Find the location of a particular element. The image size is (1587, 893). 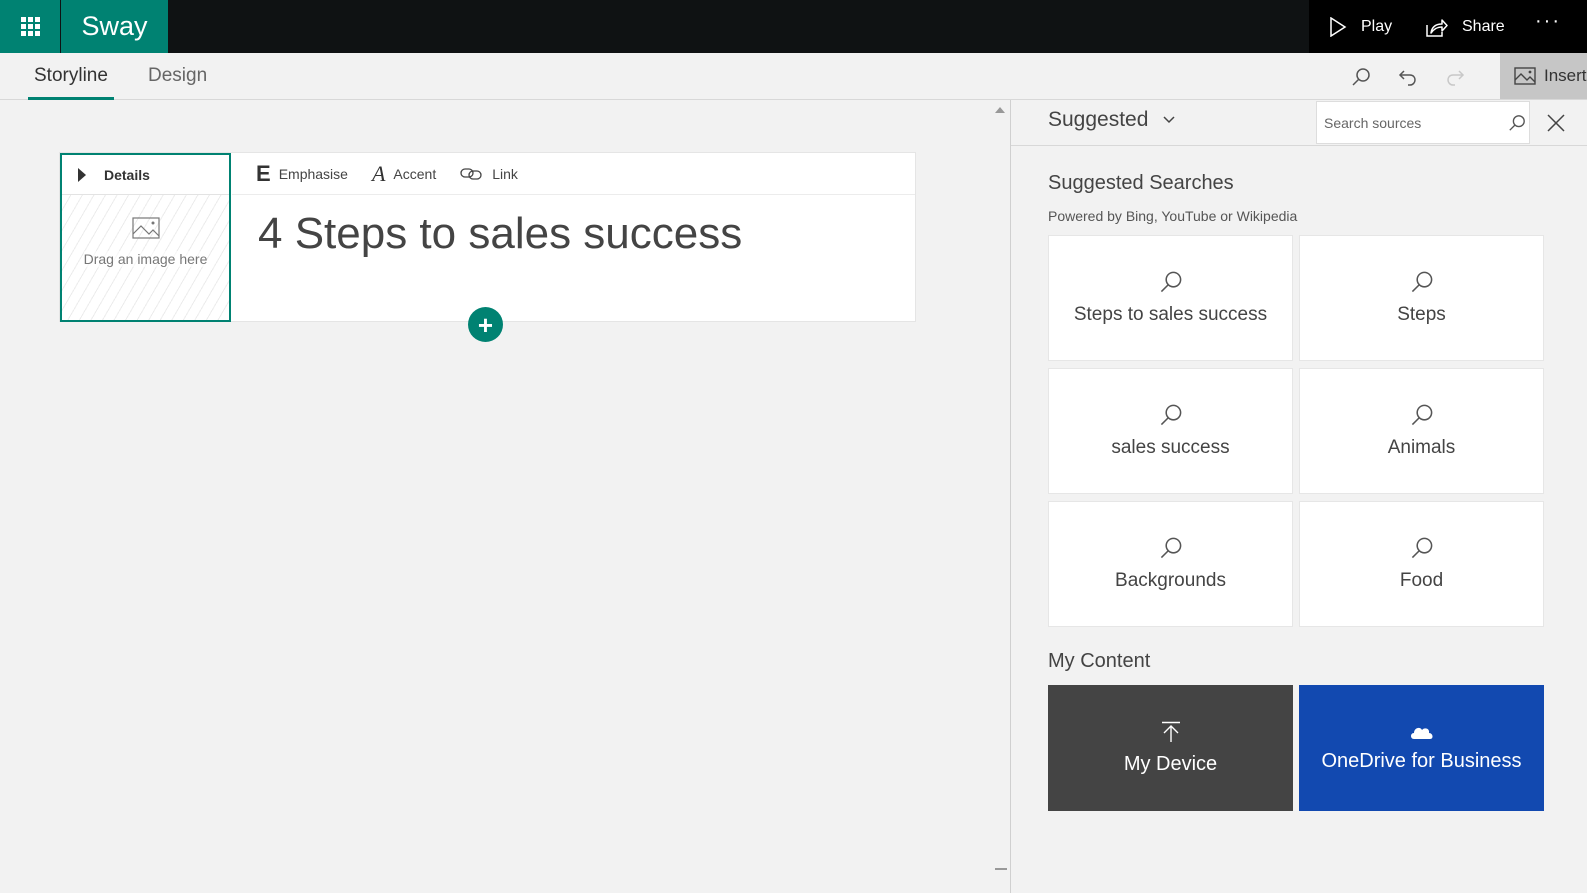

play-button: Play is located at coordinates (1361, 26).